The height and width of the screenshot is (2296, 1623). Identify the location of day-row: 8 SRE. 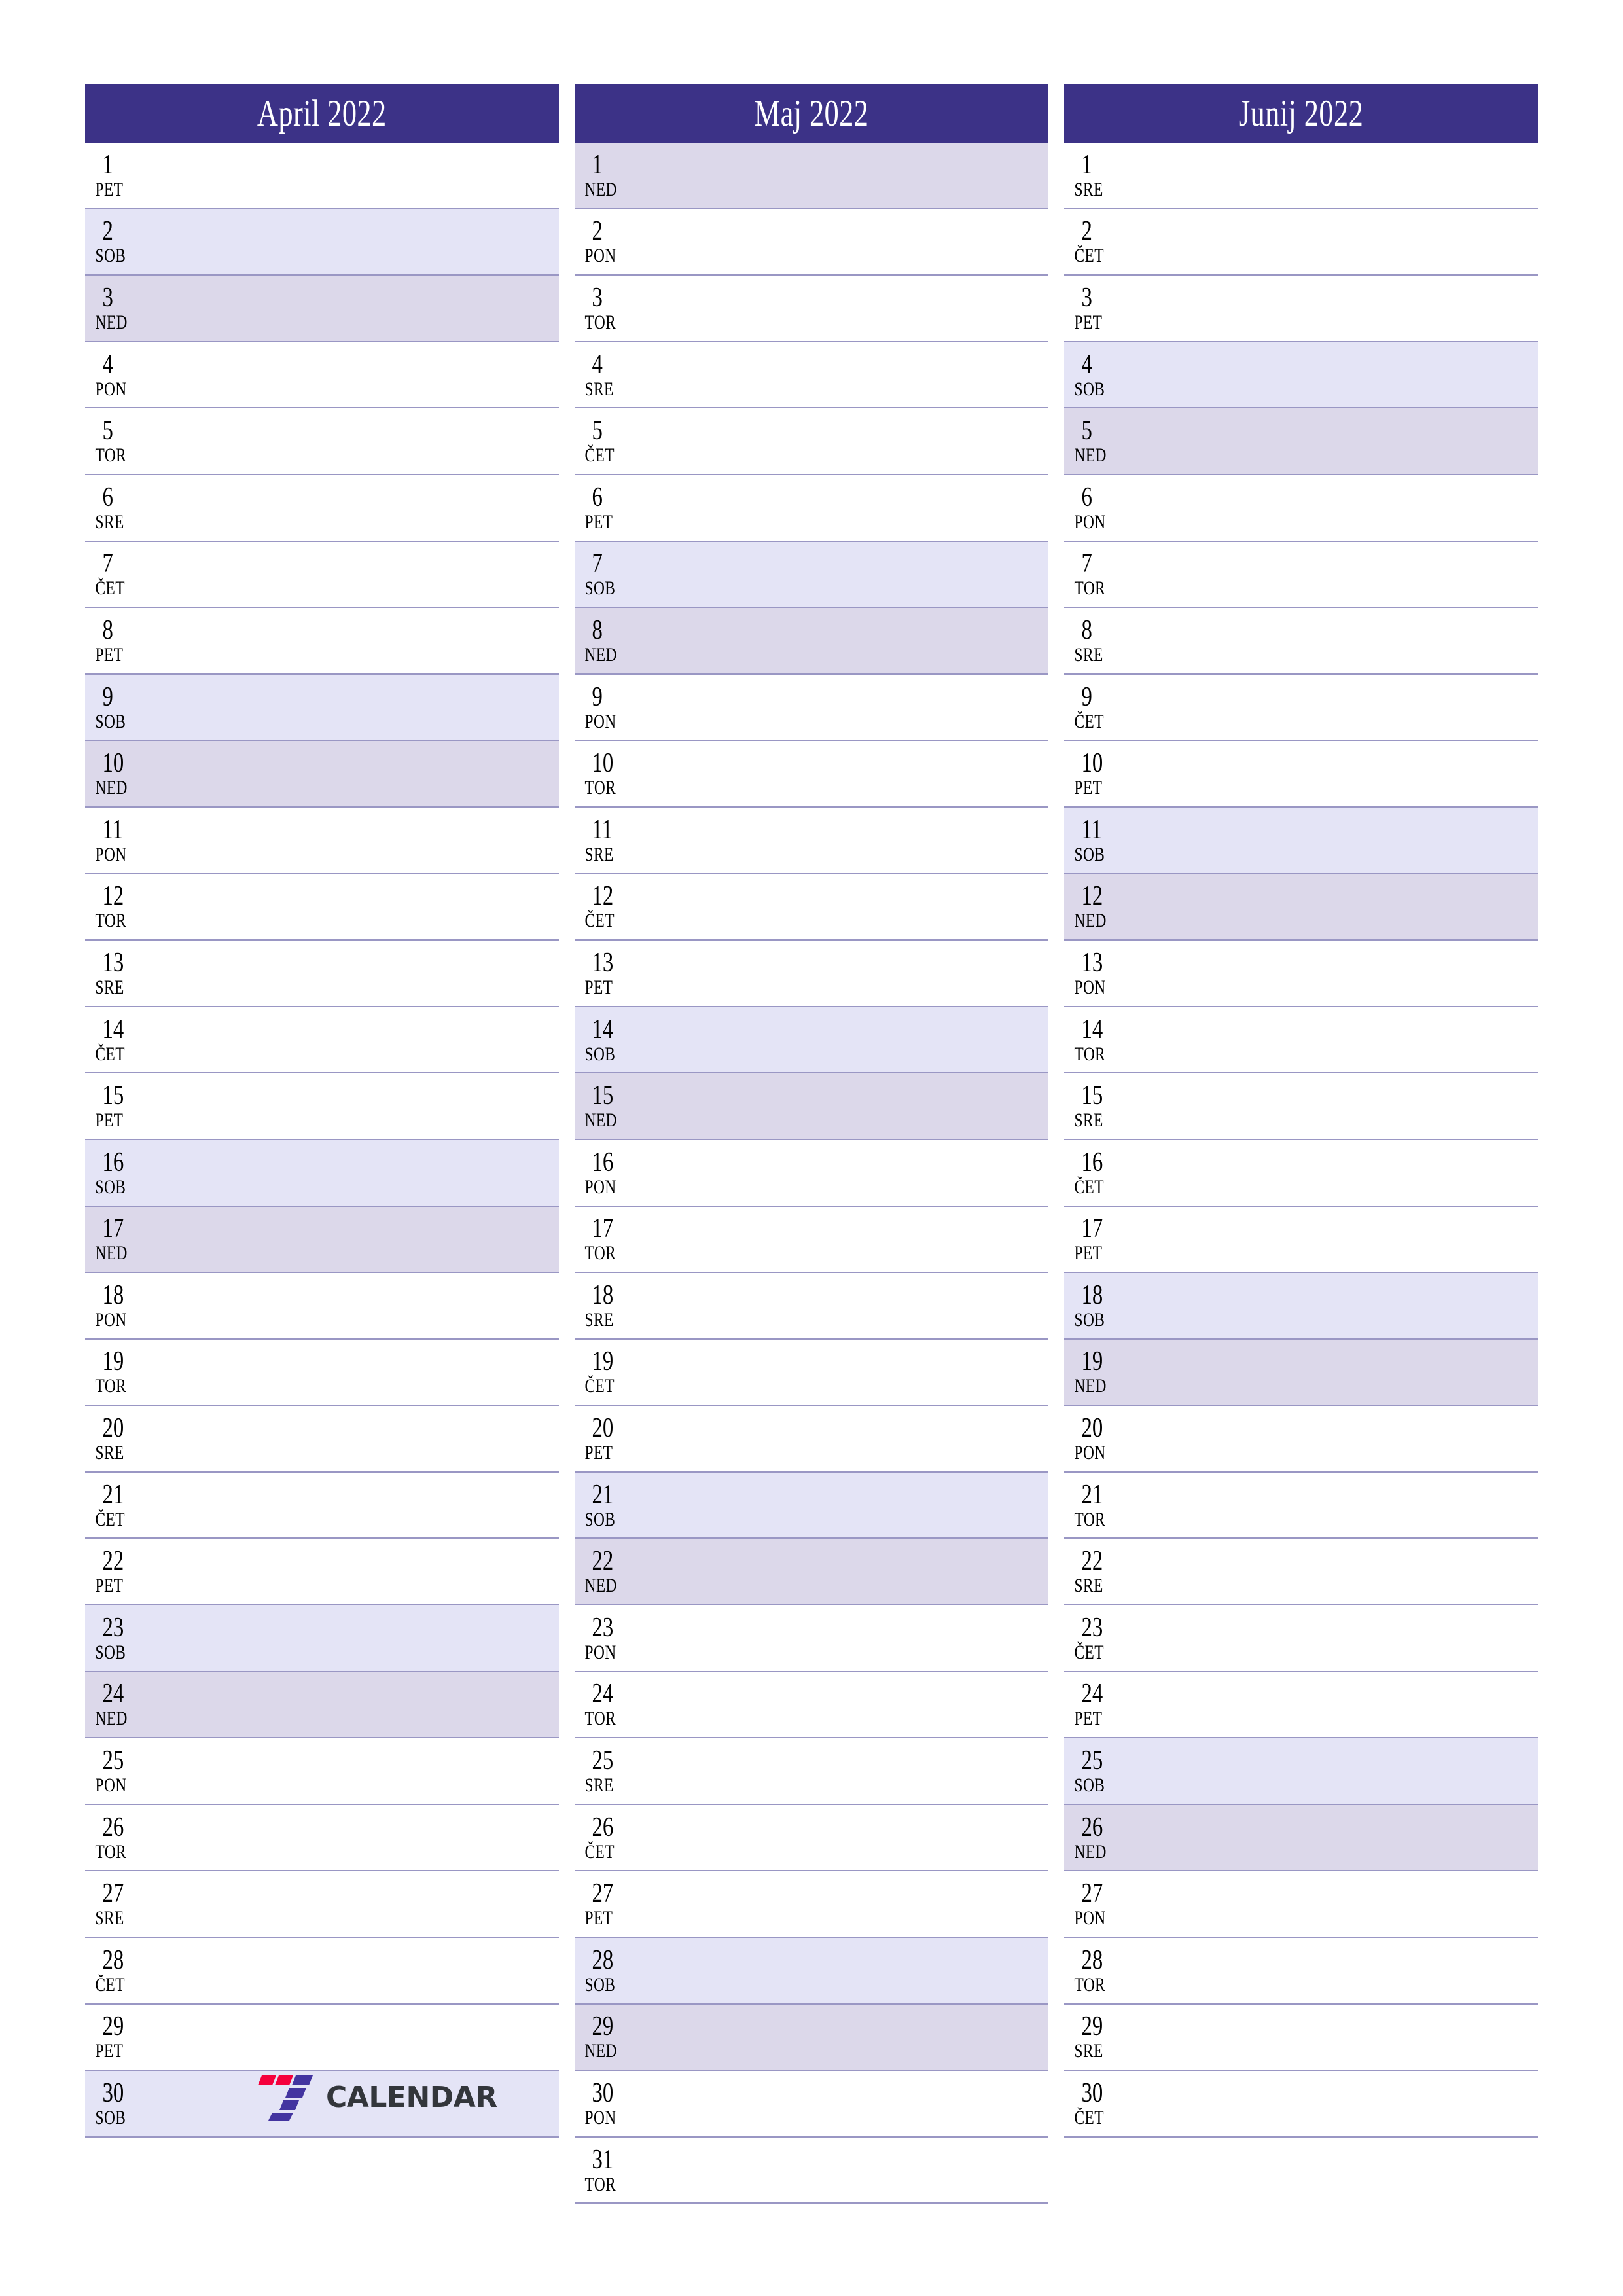
(1301, 641).